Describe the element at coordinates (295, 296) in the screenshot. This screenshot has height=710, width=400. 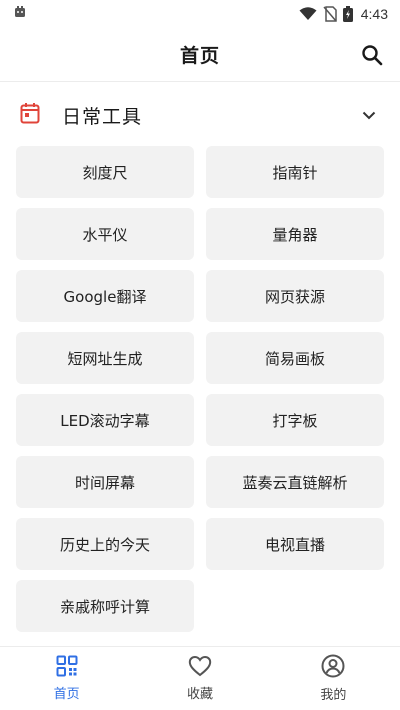
I see `tool-web-source: 网页获源` at that location.